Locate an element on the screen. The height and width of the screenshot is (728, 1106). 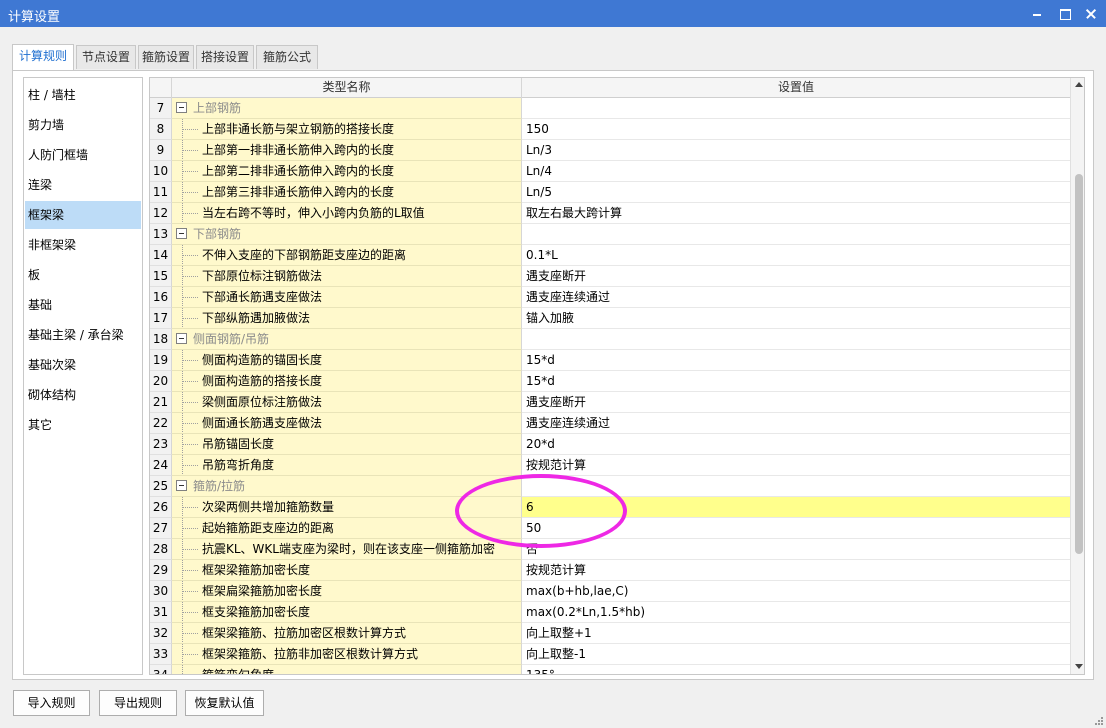
table-row: 31 框支梁箍筋加密长度 max(0.2*Ln,1.5*hb) is located at coordinates (610, 612).